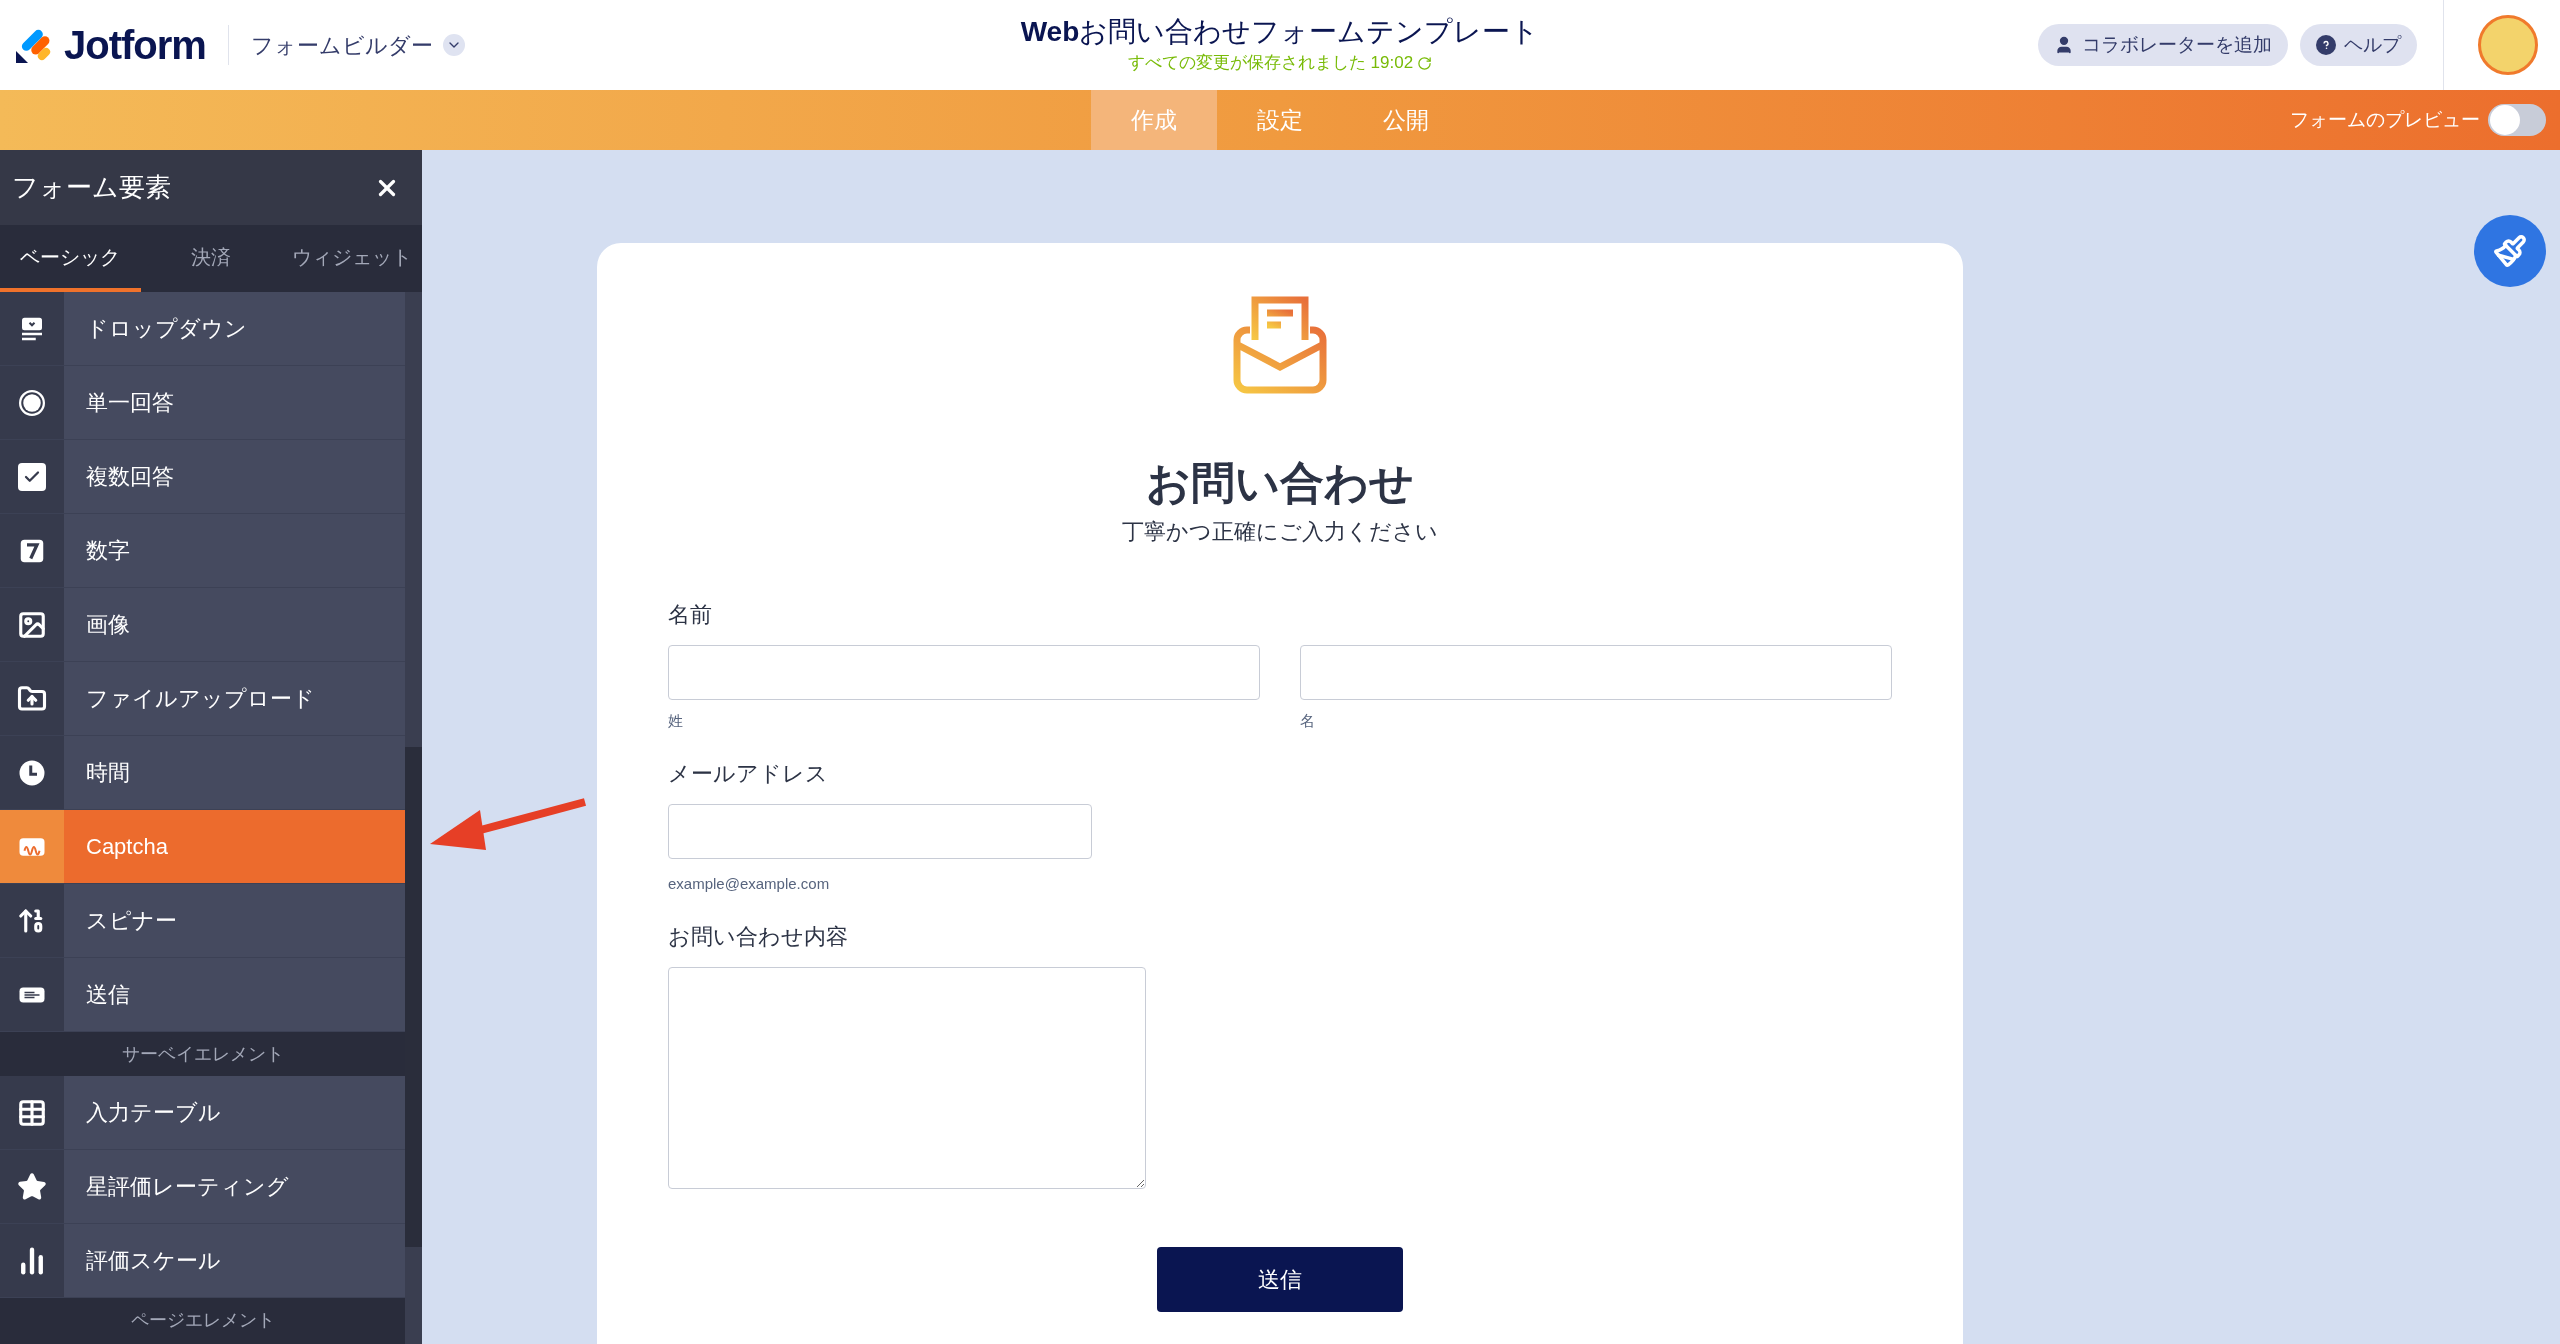  I want to click on form-element-item: 入力テーブル, so click(202, 1113).